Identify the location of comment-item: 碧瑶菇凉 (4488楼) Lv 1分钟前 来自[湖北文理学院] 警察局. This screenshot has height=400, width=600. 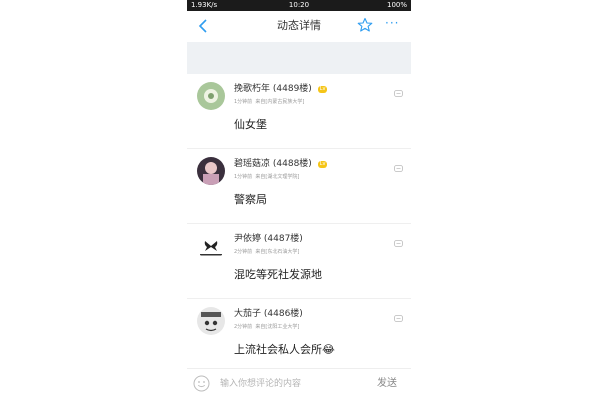
(299, 186).